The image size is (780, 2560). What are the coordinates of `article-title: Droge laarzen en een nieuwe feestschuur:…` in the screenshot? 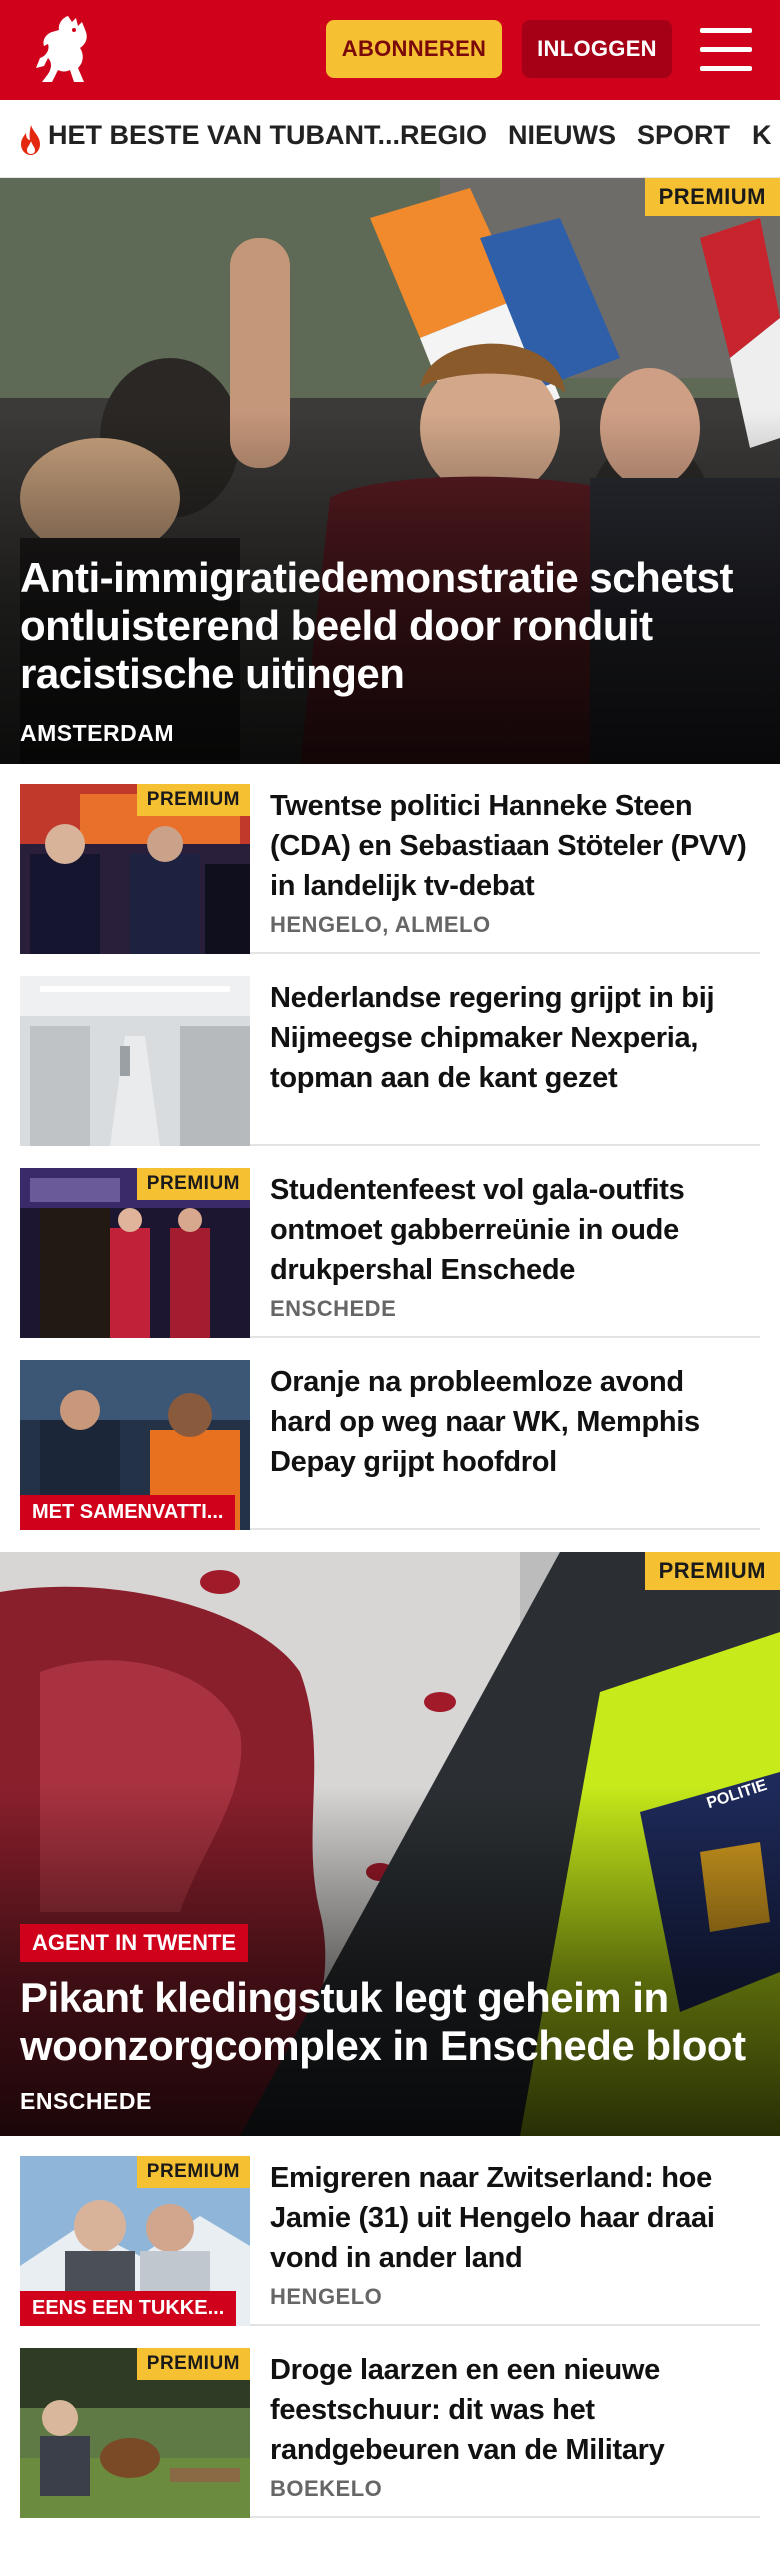 It's located at (510, 2410).